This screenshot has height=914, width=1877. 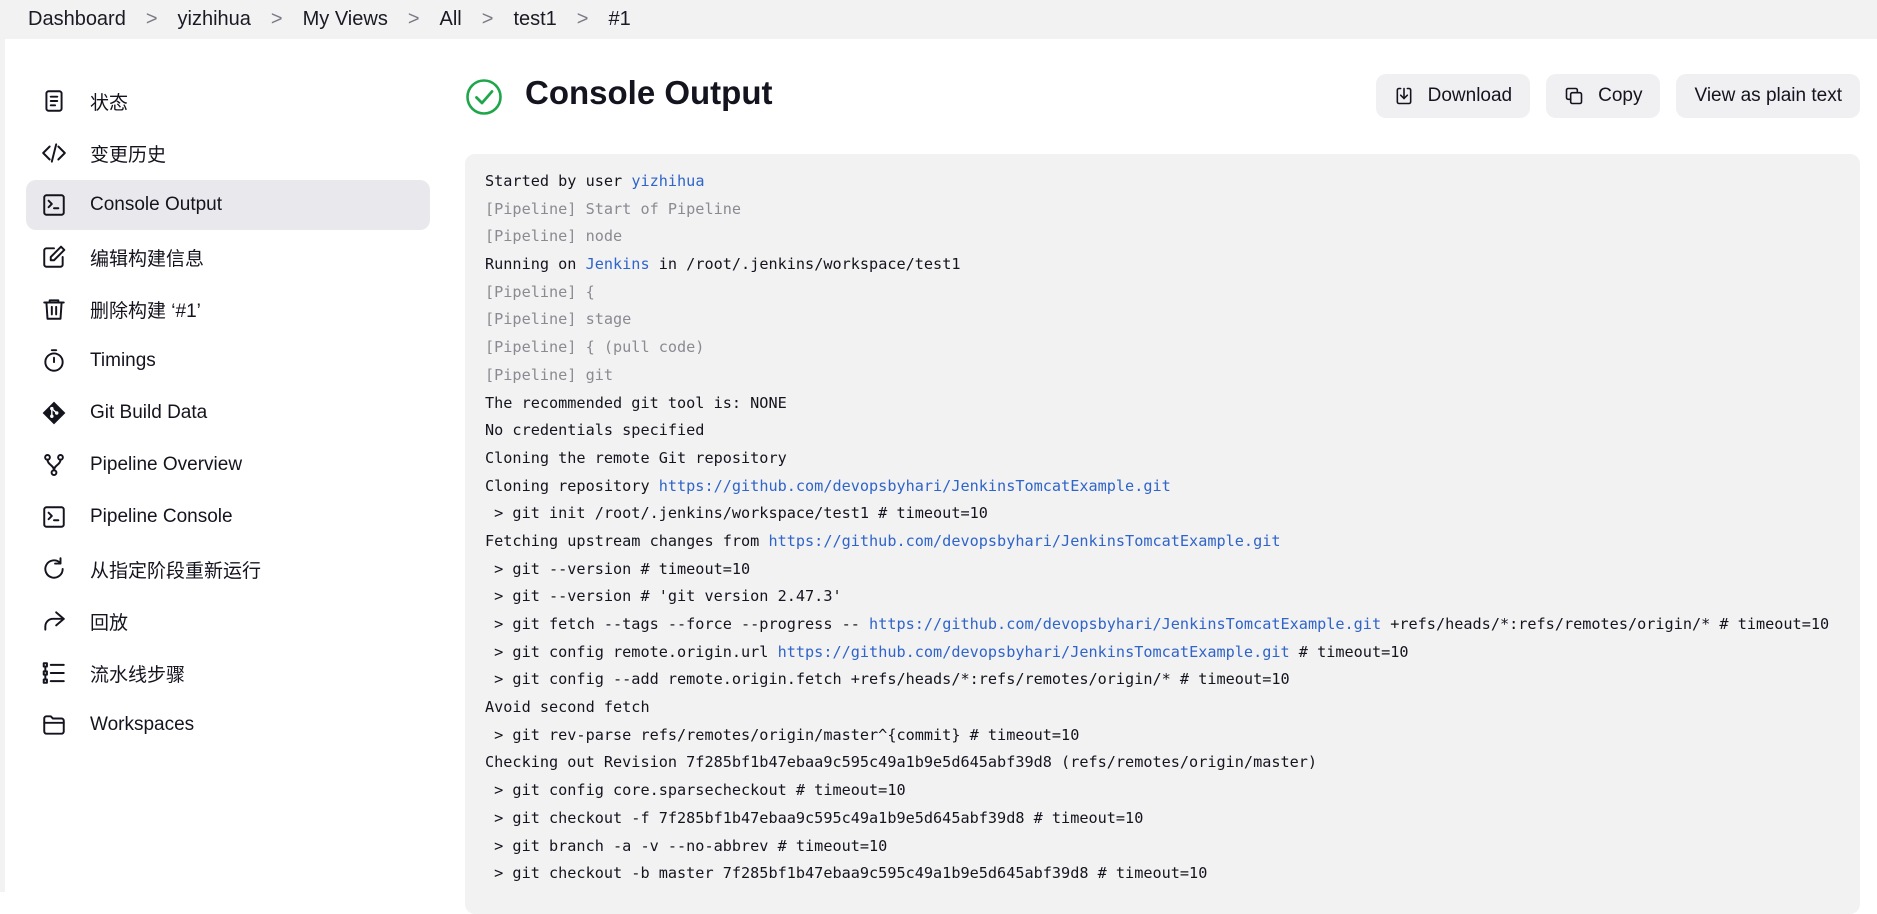 I want to click on copy-button: Copy, so click(x=1603, y=96).